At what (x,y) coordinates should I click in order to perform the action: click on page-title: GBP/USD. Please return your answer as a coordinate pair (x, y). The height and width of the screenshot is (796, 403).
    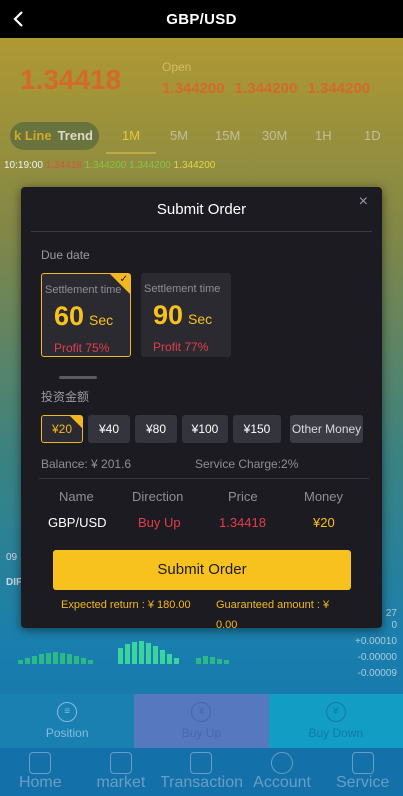
    Looking at the image, I should click on (201, 19).